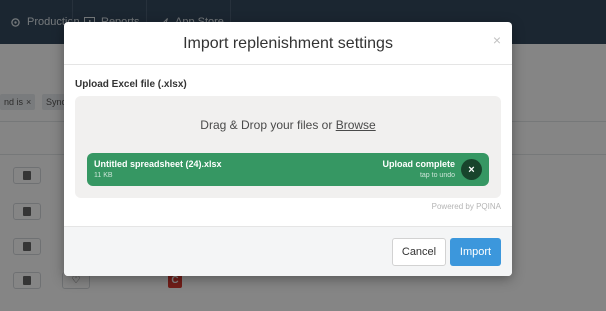 Image resolution: width=606 pixels, height=311 pixels. What do you see at coordinates (466, 206) in the screenshot?
I see `powered-by-credit: Powered by PQINA` at bounding box center [466, 206].